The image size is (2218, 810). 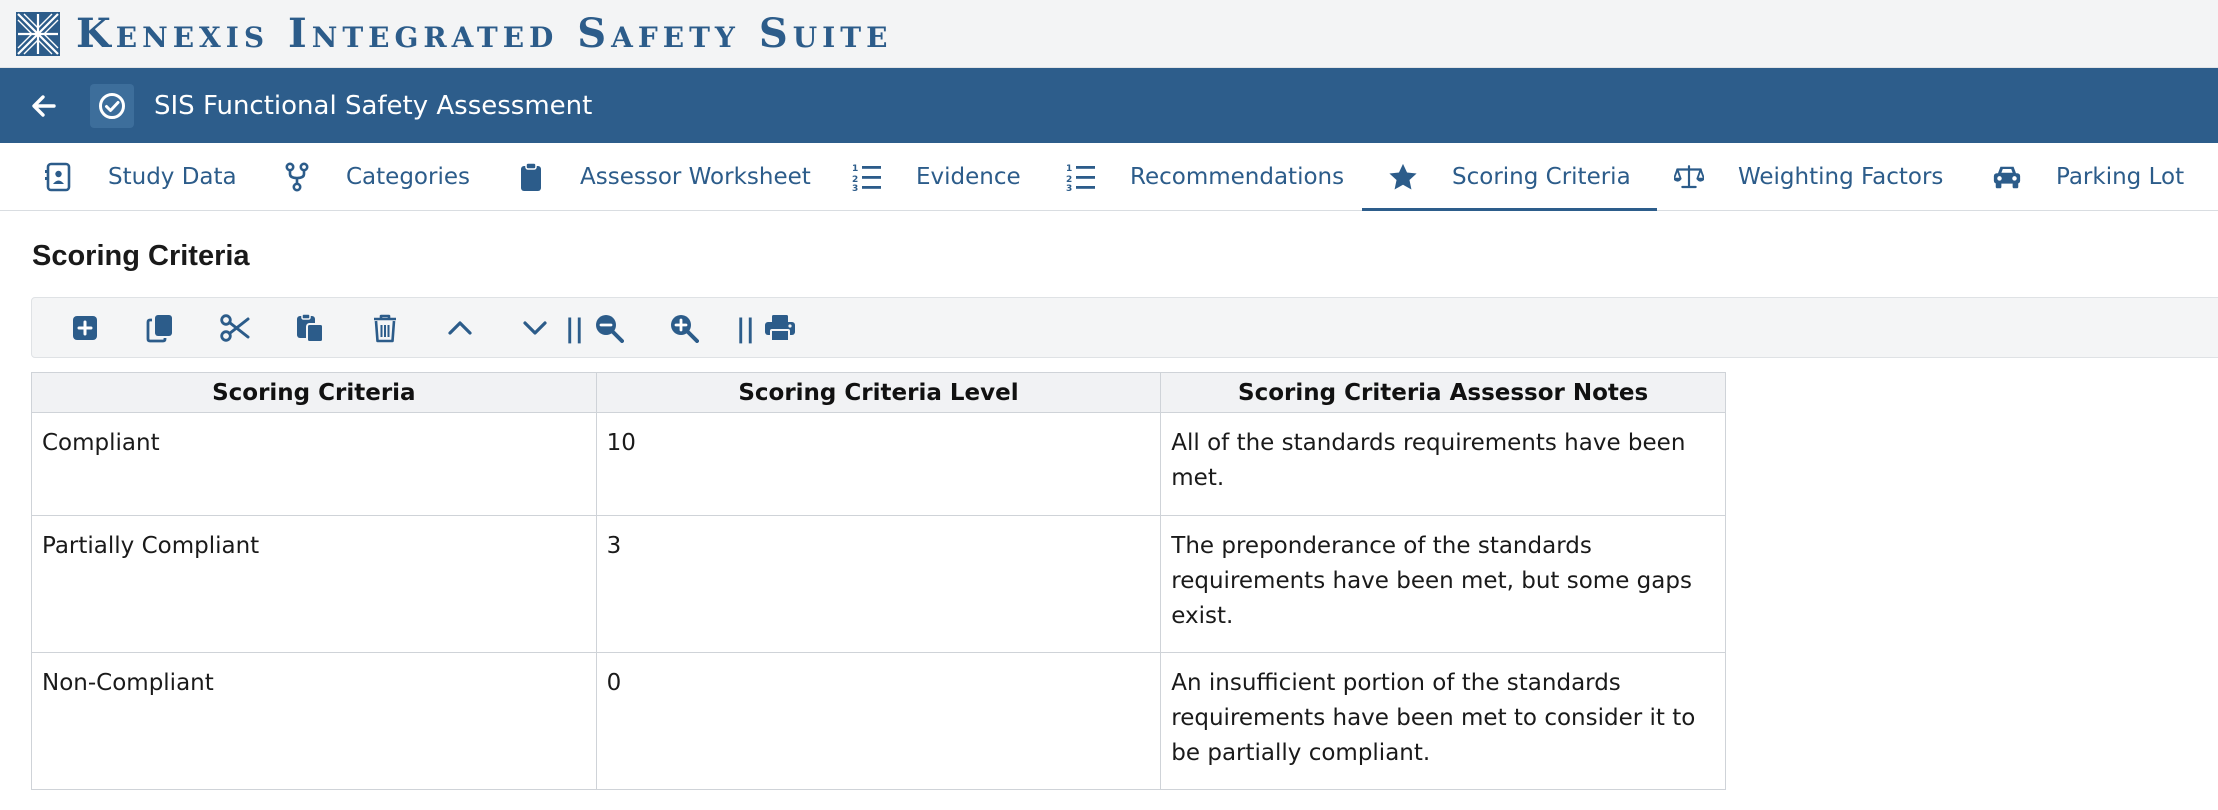 What do you see at coordinates (141, 256) in the screenshot?
I see `section-title: Scoring Criteria` at bounding box center [141, 256].